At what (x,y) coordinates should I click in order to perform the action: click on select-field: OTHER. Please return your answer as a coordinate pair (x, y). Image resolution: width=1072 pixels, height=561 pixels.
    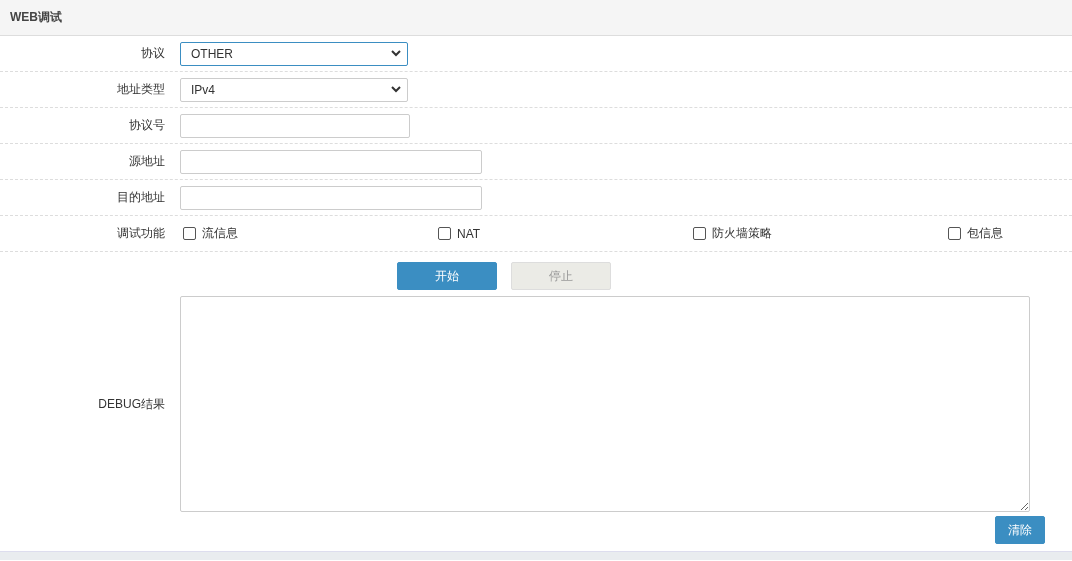
    Looking at the image, I should click on (294, 53).